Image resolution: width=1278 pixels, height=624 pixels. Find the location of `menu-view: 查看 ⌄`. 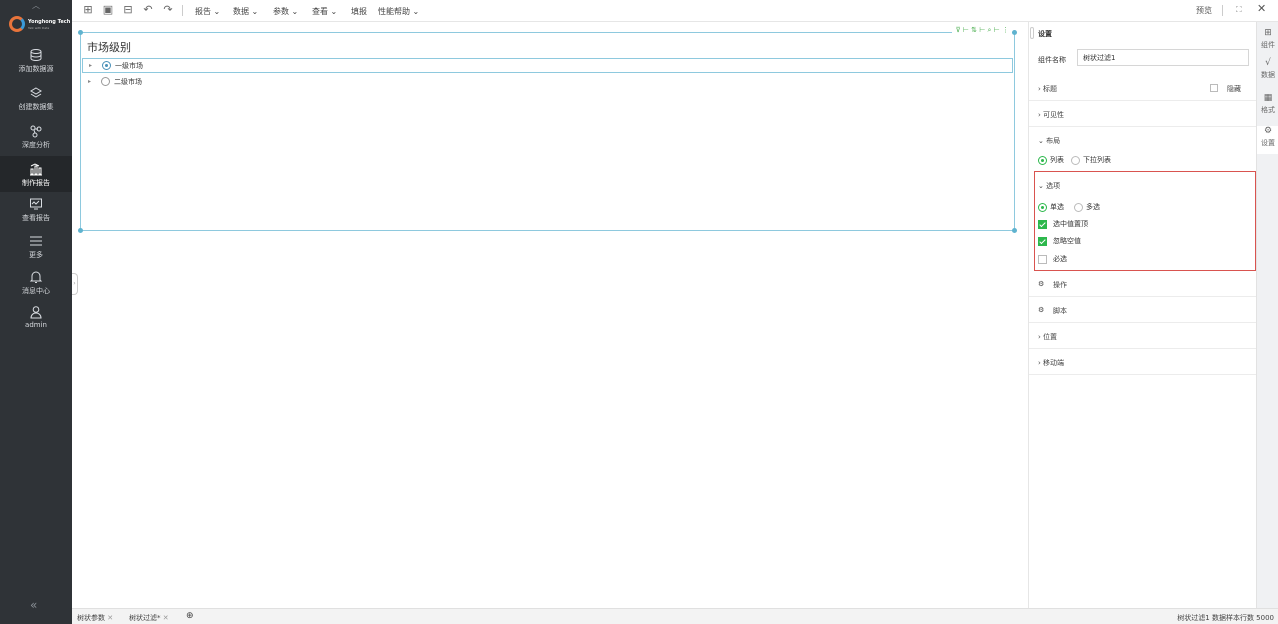

menu-view: 查看 ⌄ is located at coordinates (324, 11).